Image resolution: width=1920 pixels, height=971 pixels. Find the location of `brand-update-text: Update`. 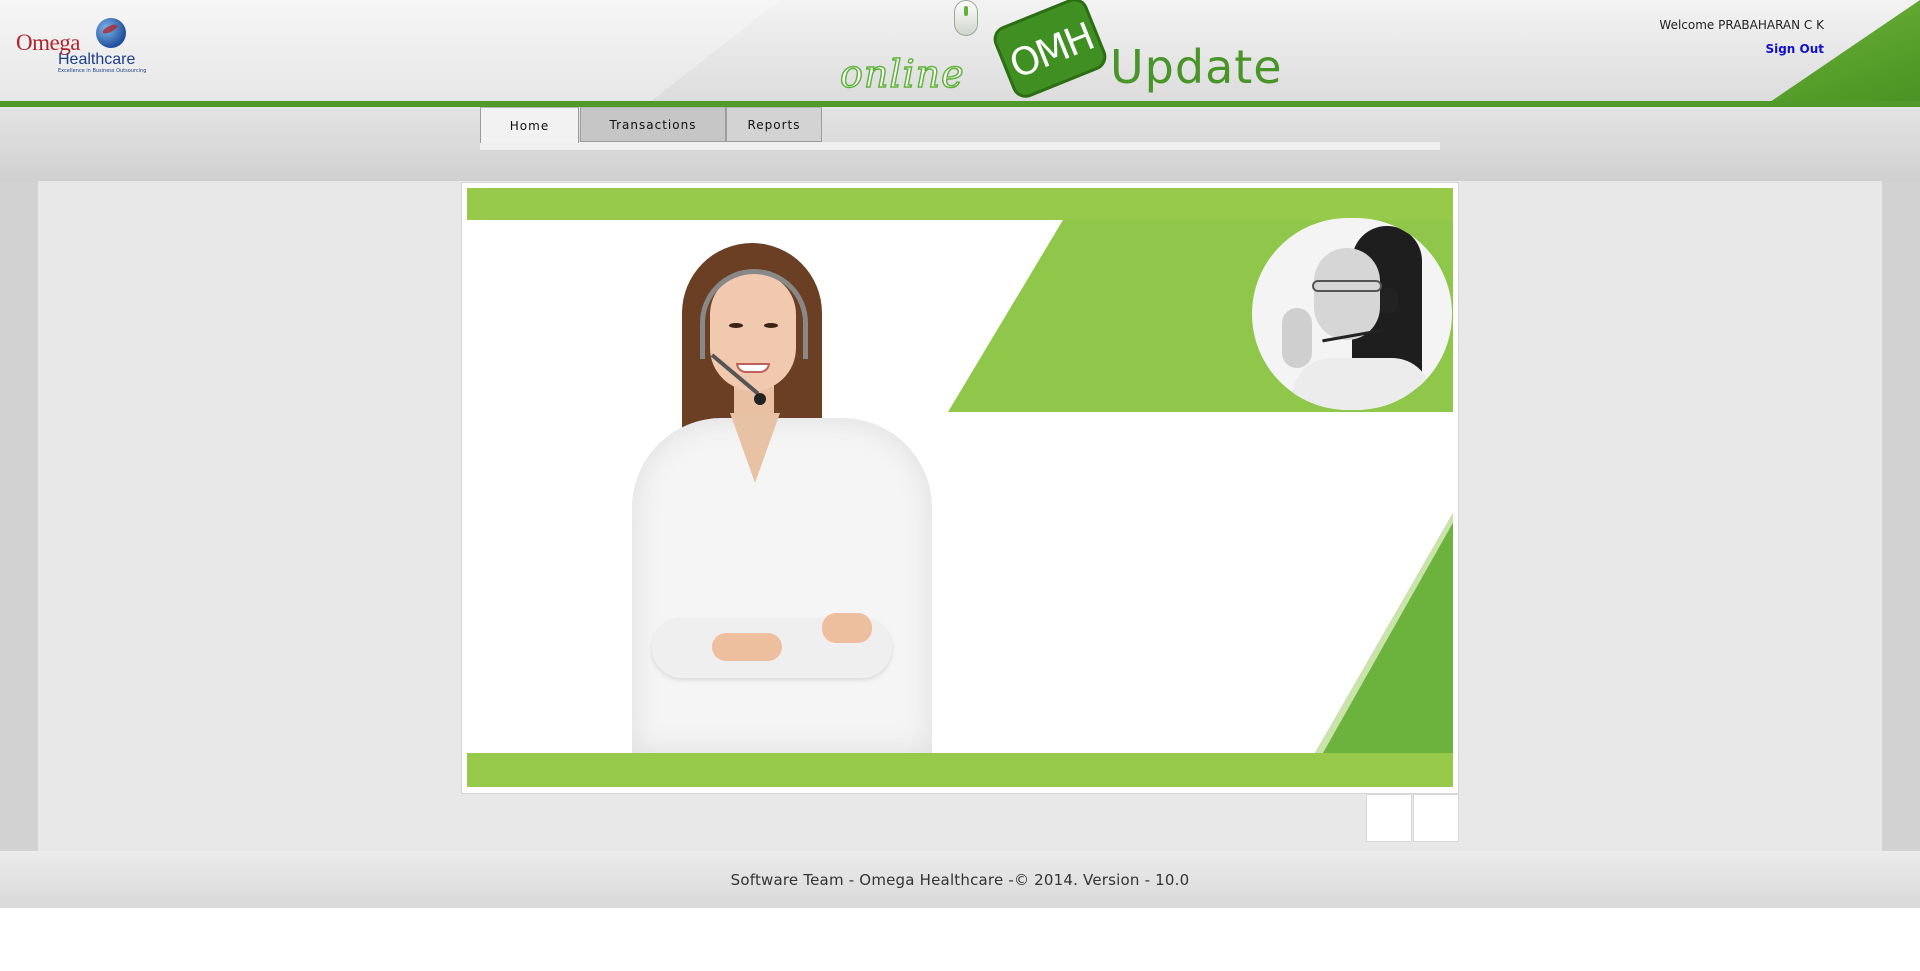

brand-update-text: Update is located at coordinates (1196, 67).